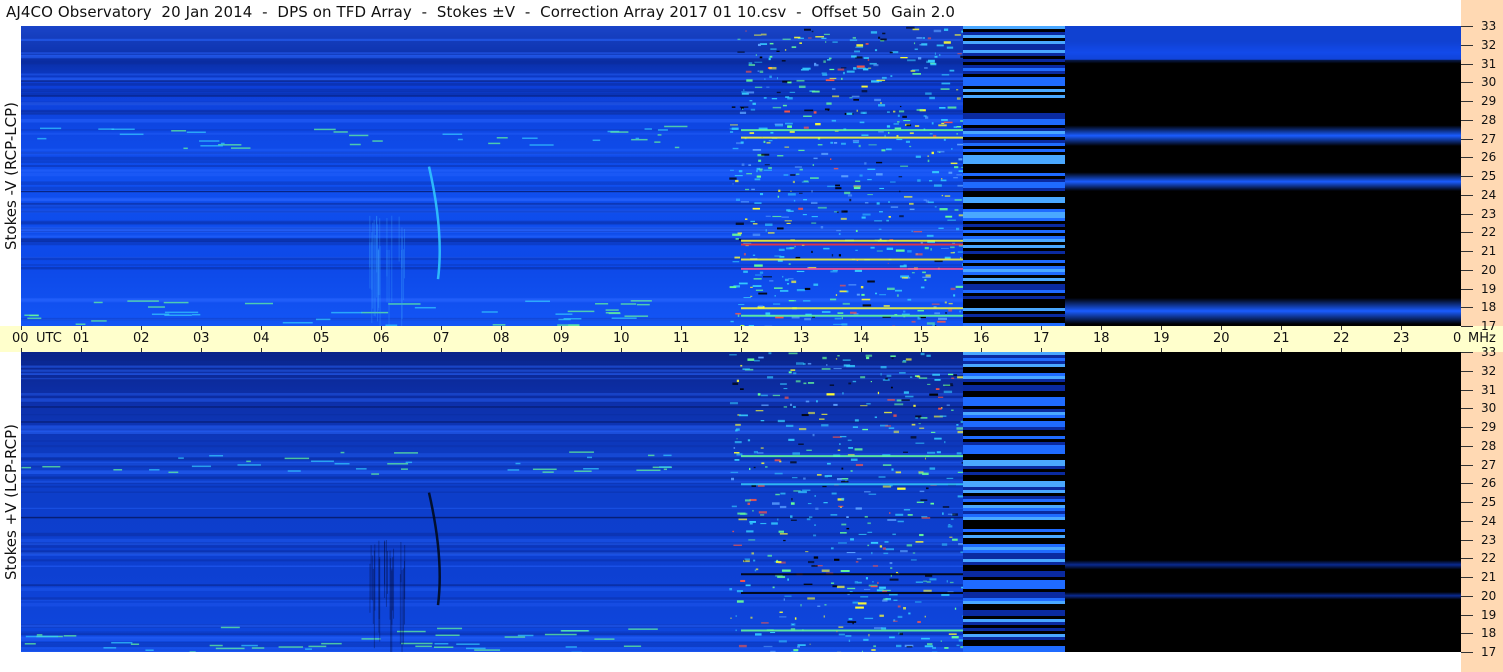 The height and width of the screenshot is (672, 1503). I want to click on frequency-tick-label: 27, so click(1489, 464).